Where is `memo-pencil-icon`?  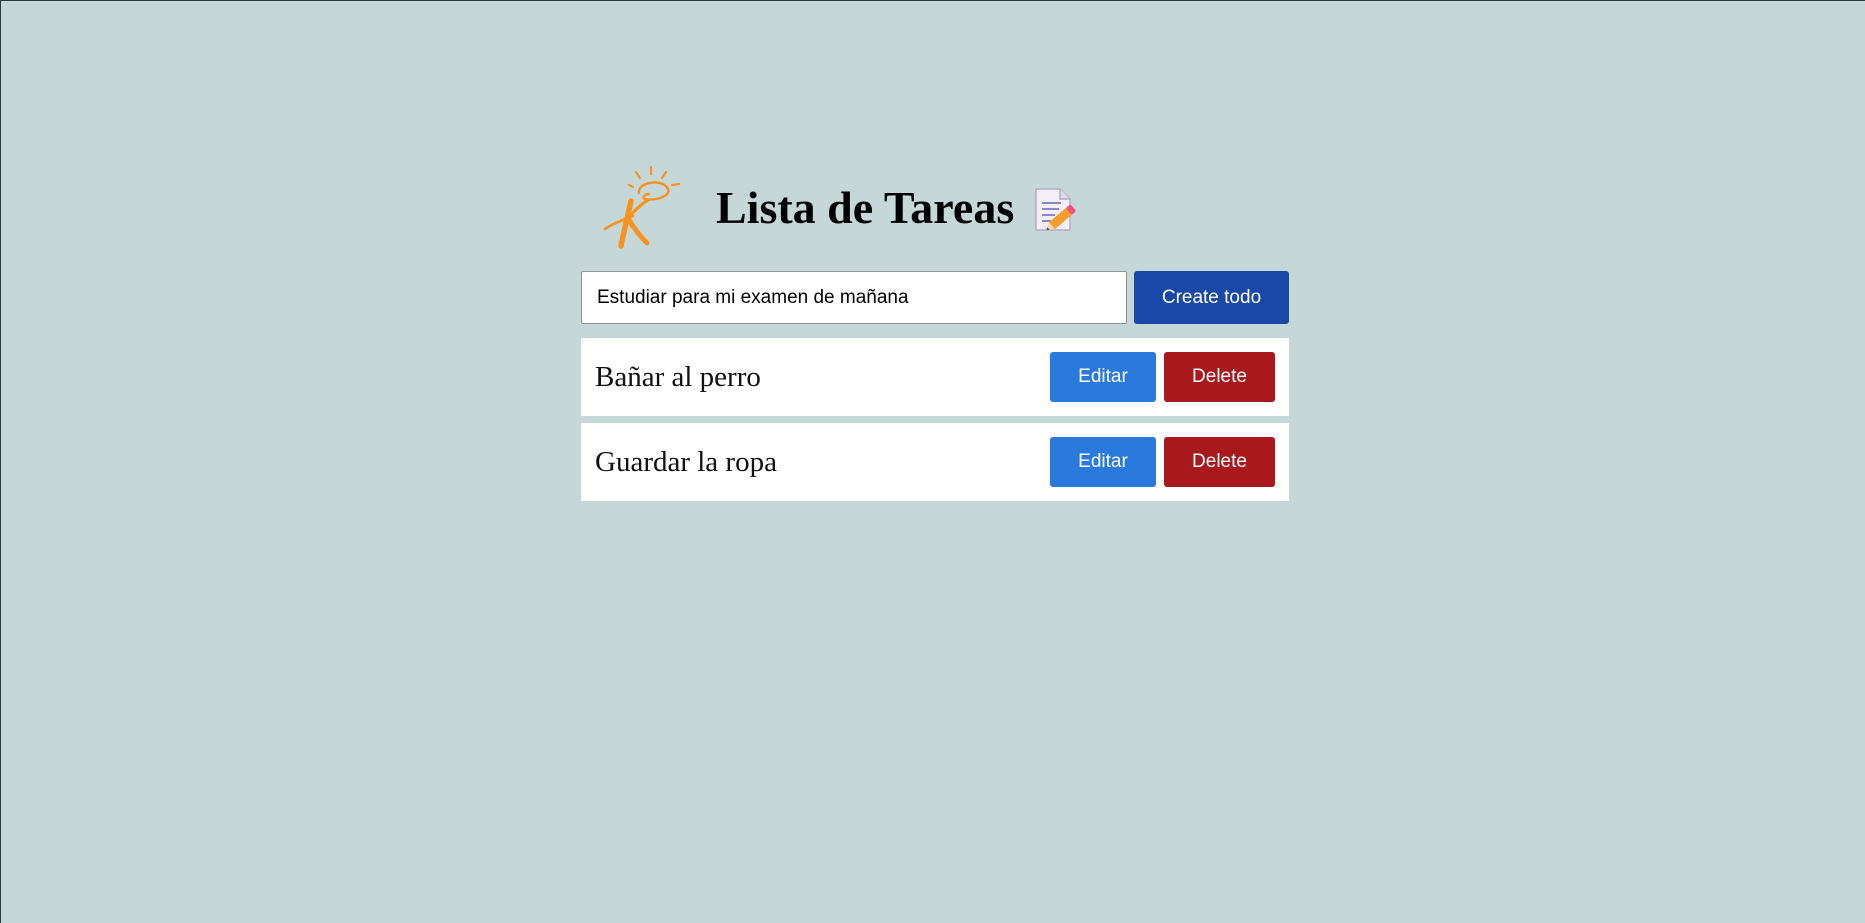
memo-pencil-icon is located at coordinates (1055, 209).